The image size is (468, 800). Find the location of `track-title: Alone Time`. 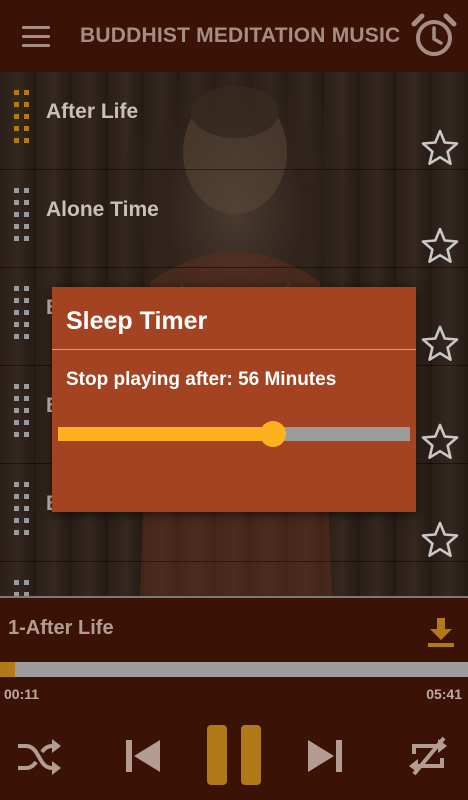

track-title: Alone Time is located at coordinates (102, 209).